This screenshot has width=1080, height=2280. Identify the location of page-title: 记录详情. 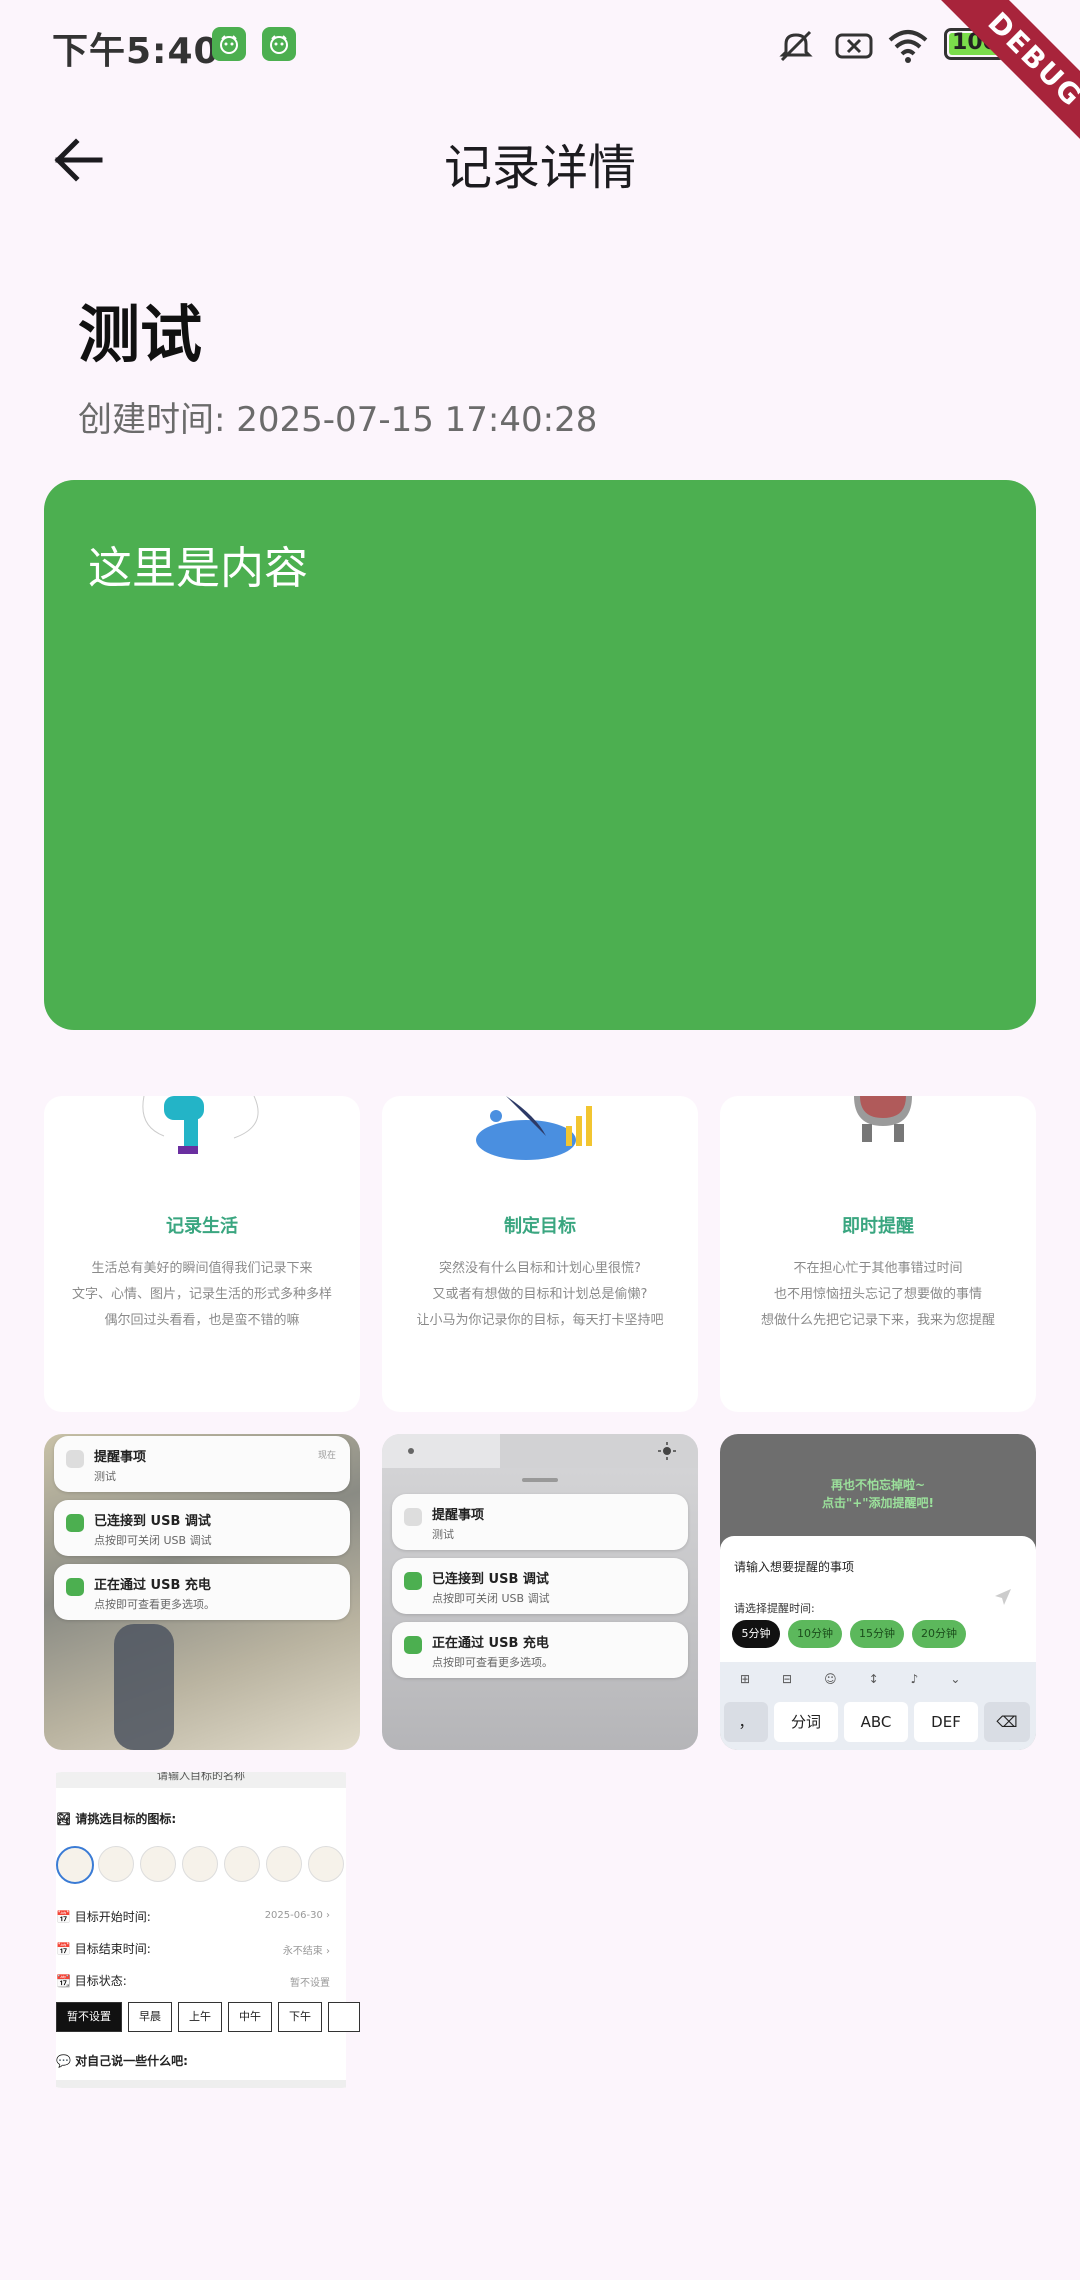
(539, 168).